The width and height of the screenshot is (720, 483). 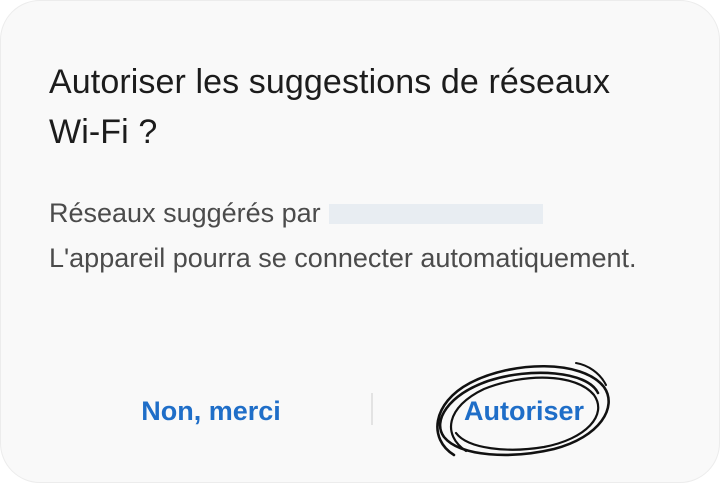 I want to click on redacted-app-name, so click(x=435, y=214).